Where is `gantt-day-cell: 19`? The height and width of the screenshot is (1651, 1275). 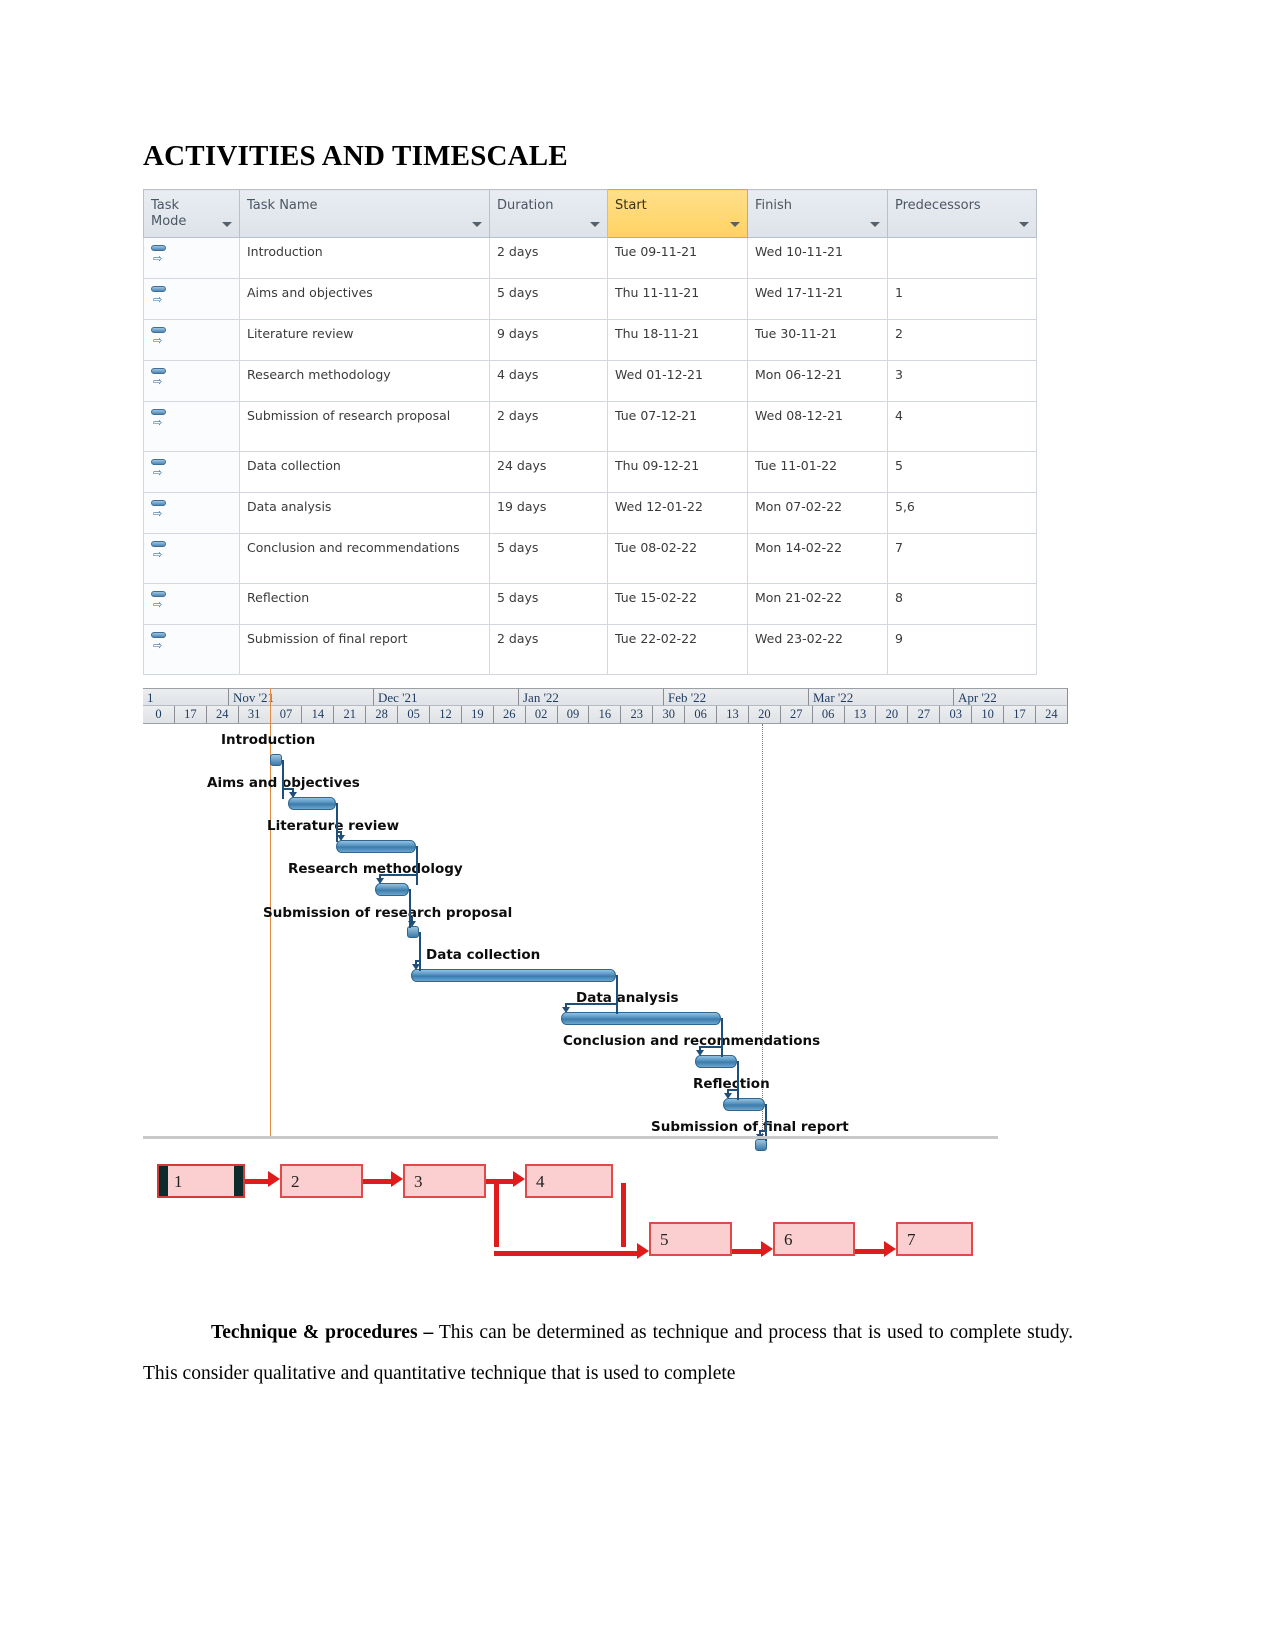 gantt-day-cell: 19 is located at coordinates (477, 715).